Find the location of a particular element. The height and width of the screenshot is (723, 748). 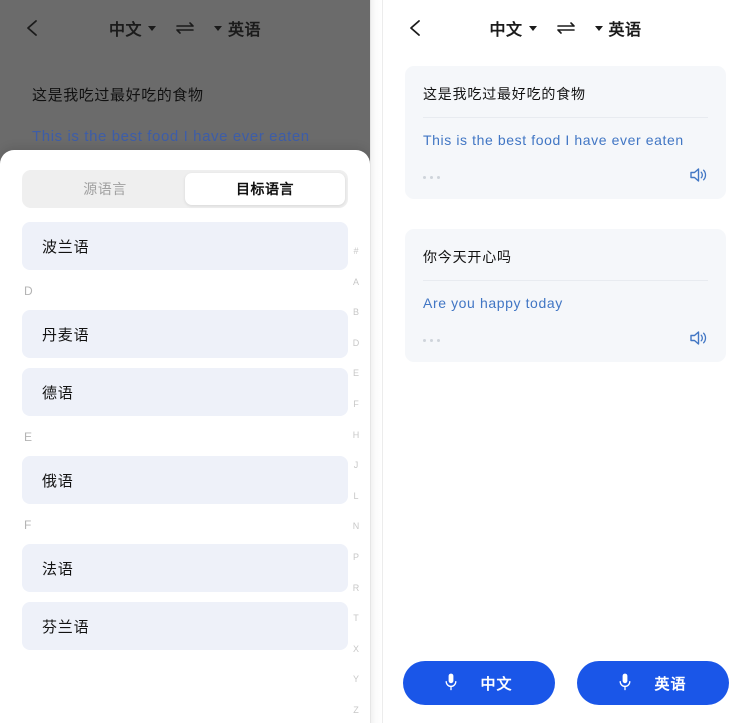

card-target-text: Are you happy today is located at coordinates (493, 303).